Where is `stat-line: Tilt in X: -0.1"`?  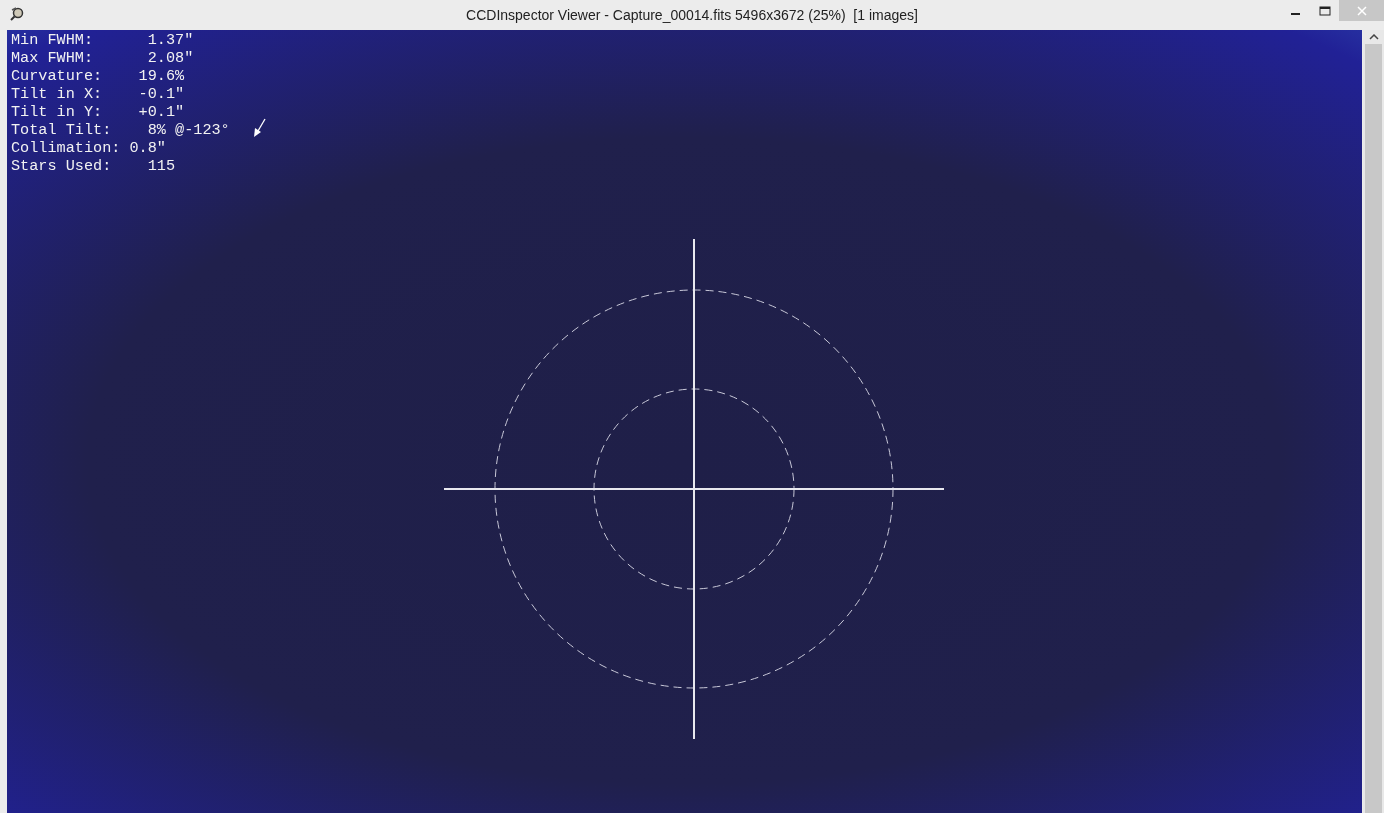
stat-line: Tilt in X: -0.1" is located at coordinates (98, 94).